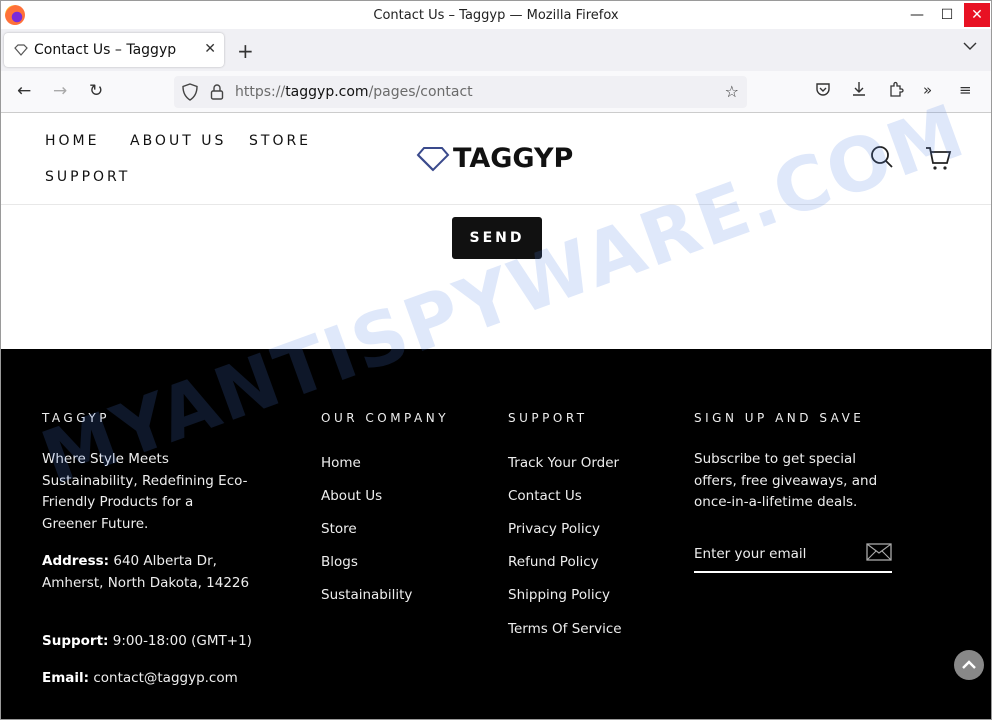 The height and width of the screenshot is (720, 992). Describe the element at coordinates (190, 94) in the screenshot. I see `shield-icon` at that location.